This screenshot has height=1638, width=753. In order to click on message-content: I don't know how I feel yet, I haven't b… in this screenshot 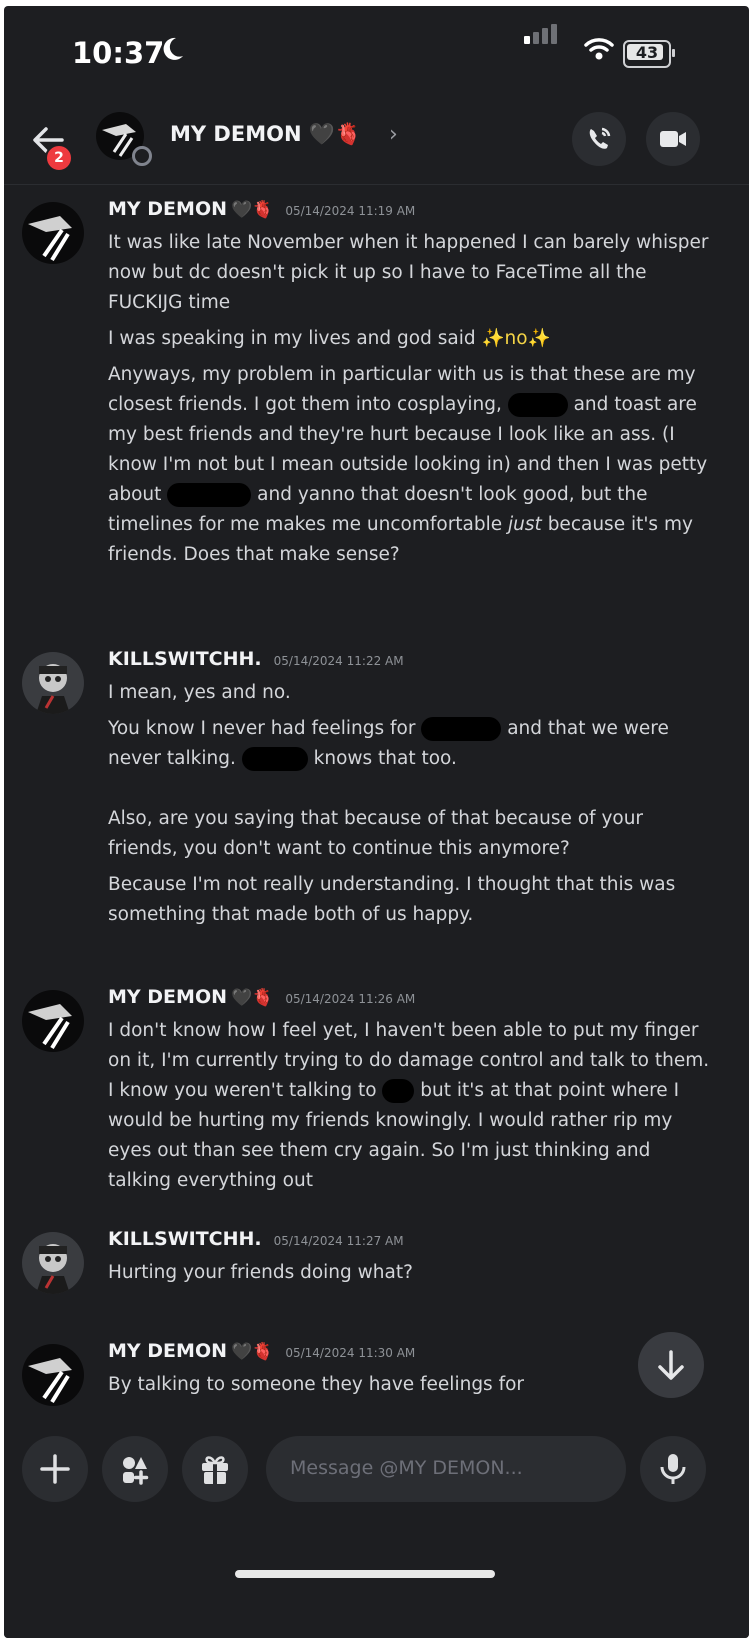, I will do `click(413, 1106)`.